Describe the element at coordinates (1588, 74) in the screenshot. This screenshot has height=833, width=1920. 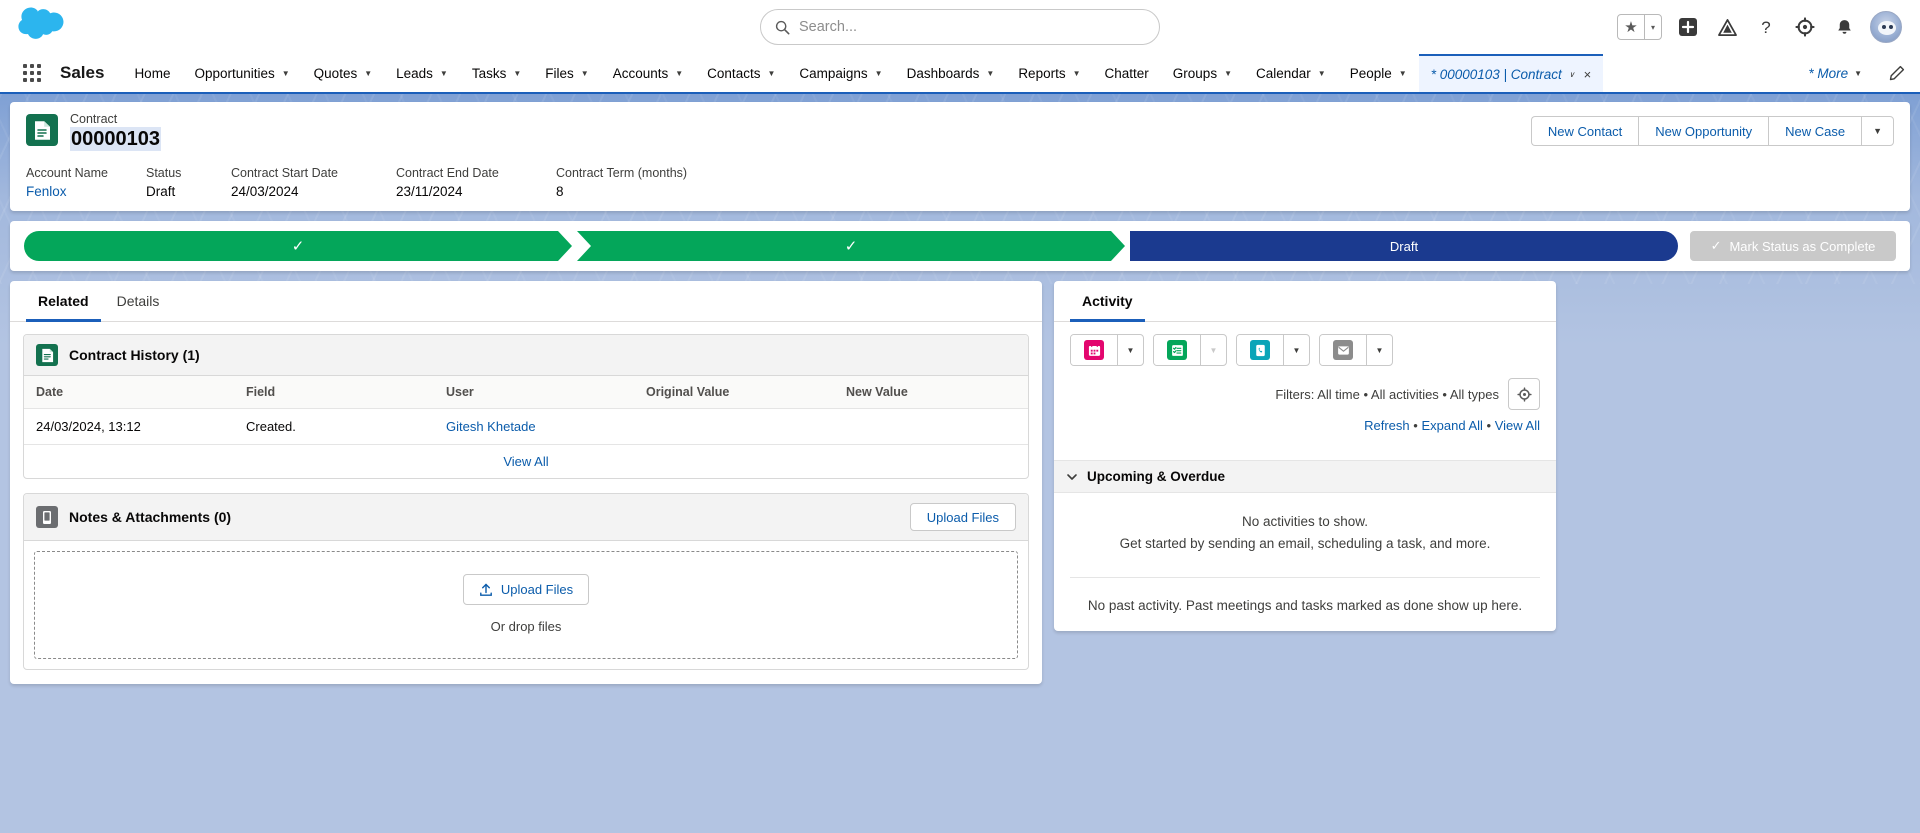
I see `close-icon: ×` at that location.